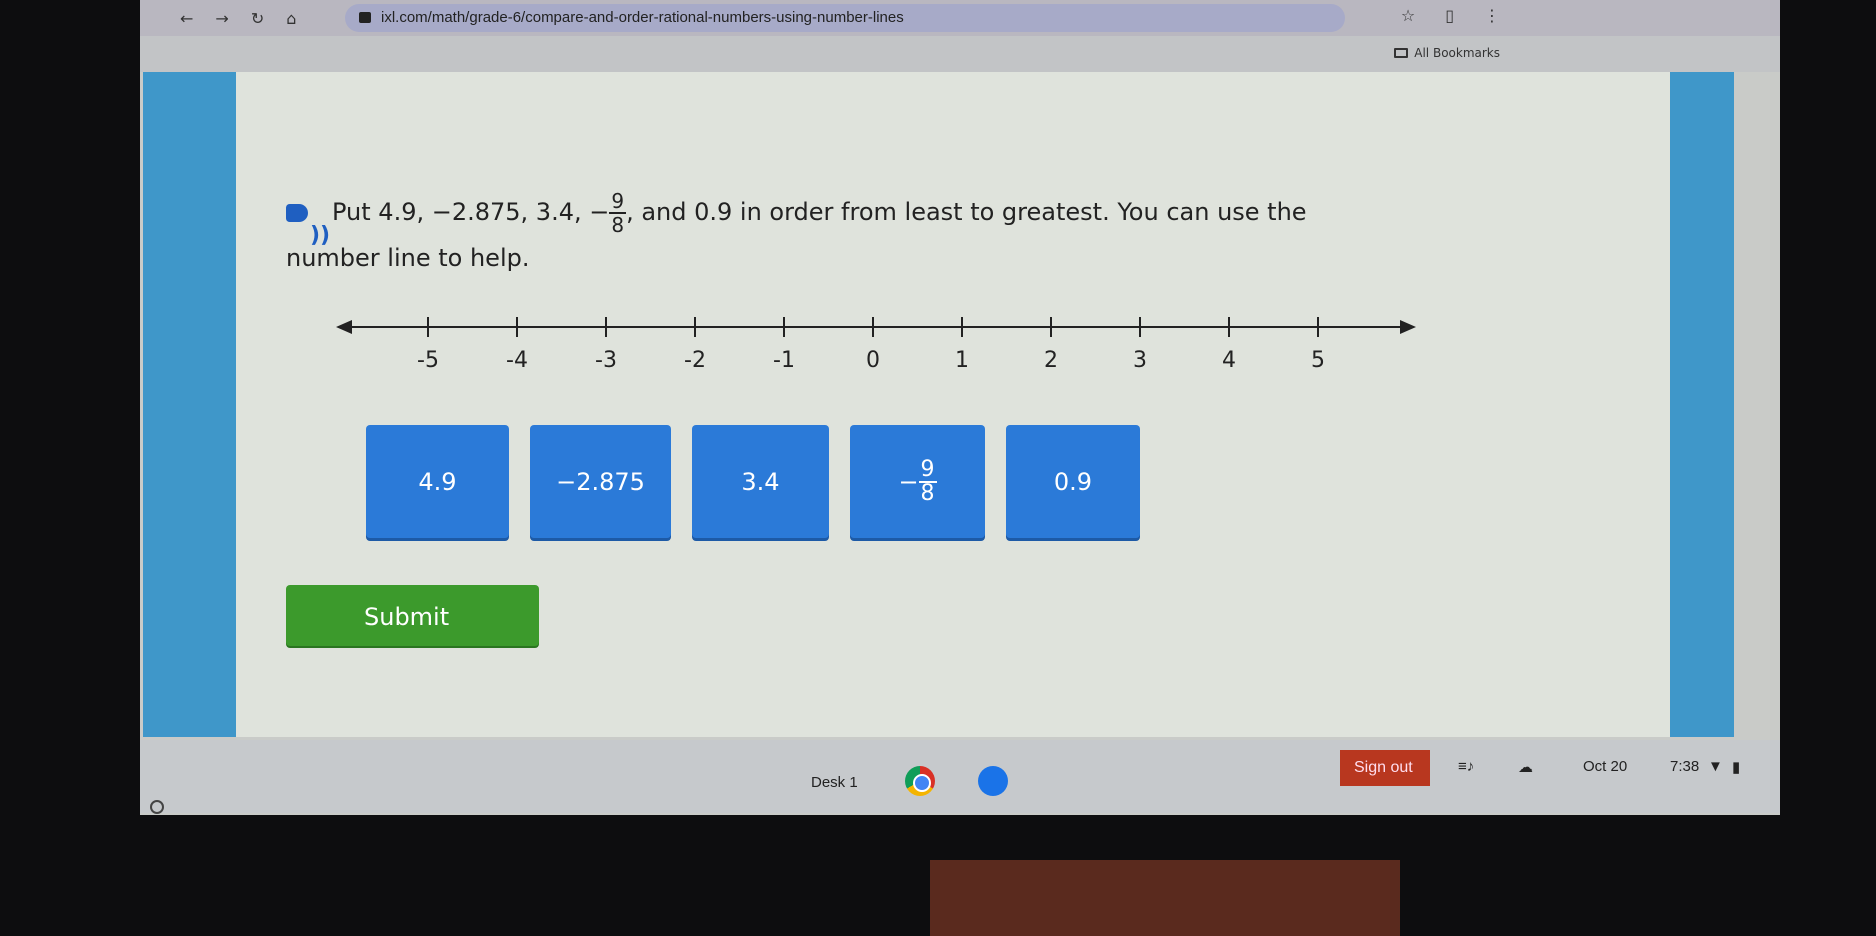  I want to click on menu-icon: ⋮, so click(1492, 15).